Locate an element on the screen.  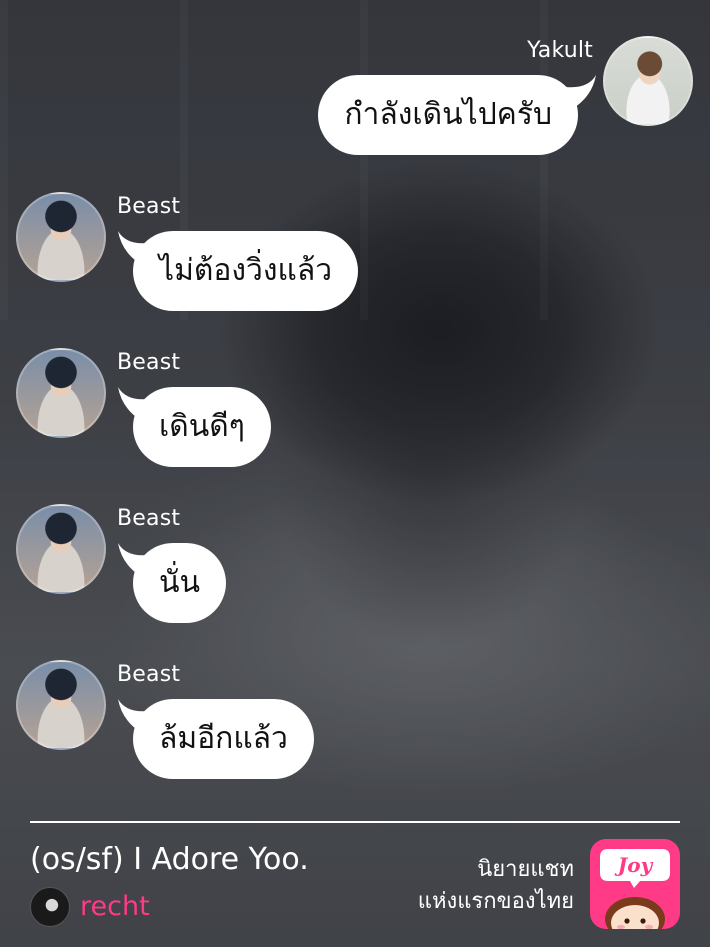
story-title: (os/sf) I Adore Yoo. is located at coordinates (169, 859).